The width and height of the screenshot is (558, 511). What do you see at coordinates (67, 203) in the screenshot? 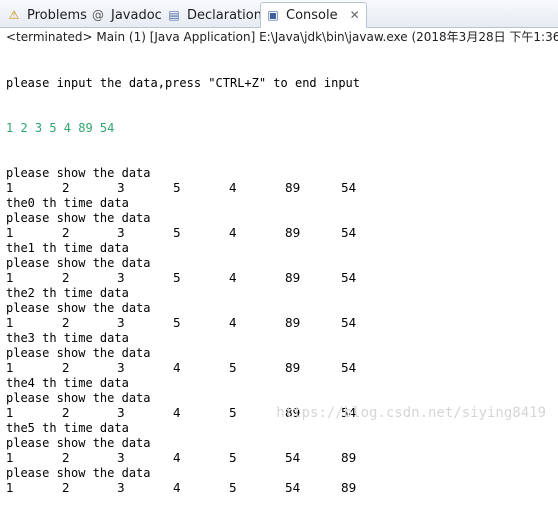
I see `console-text-line: the0 th time data` at bounding box center [67, 203].